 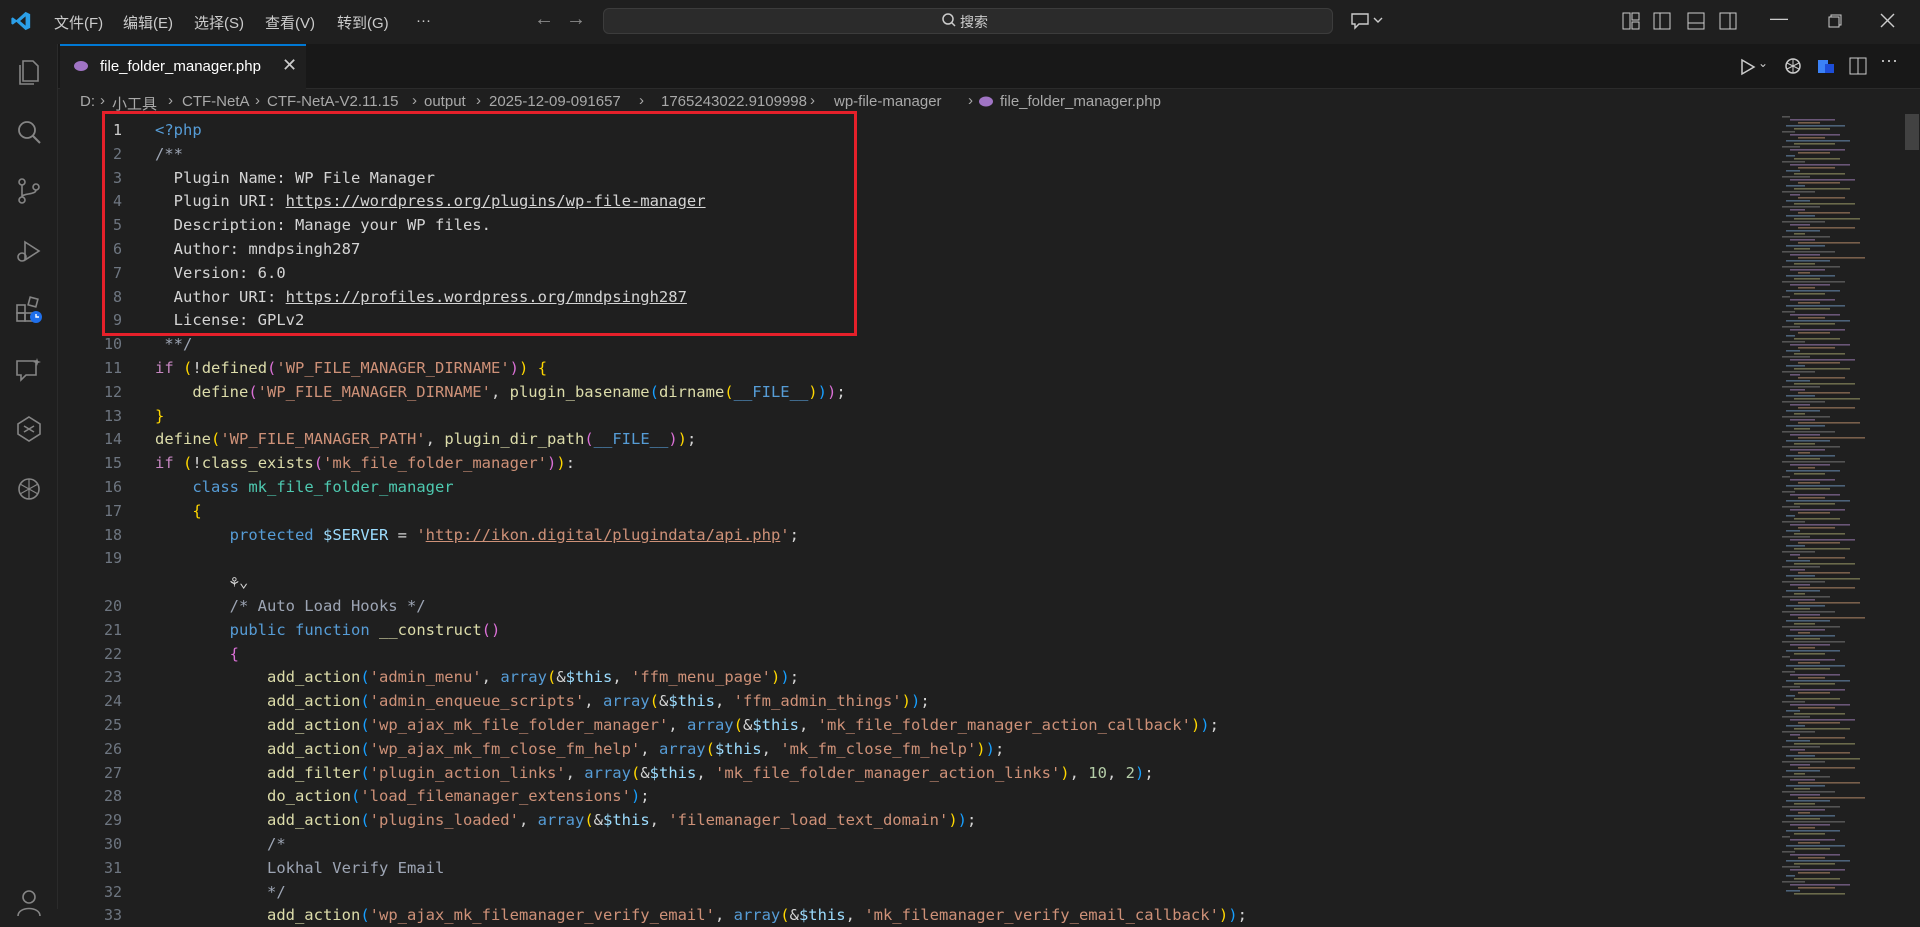 I want to click on tab-file-folder-manager: file_folder_manager.php ✕, so click(x=183, y=66).